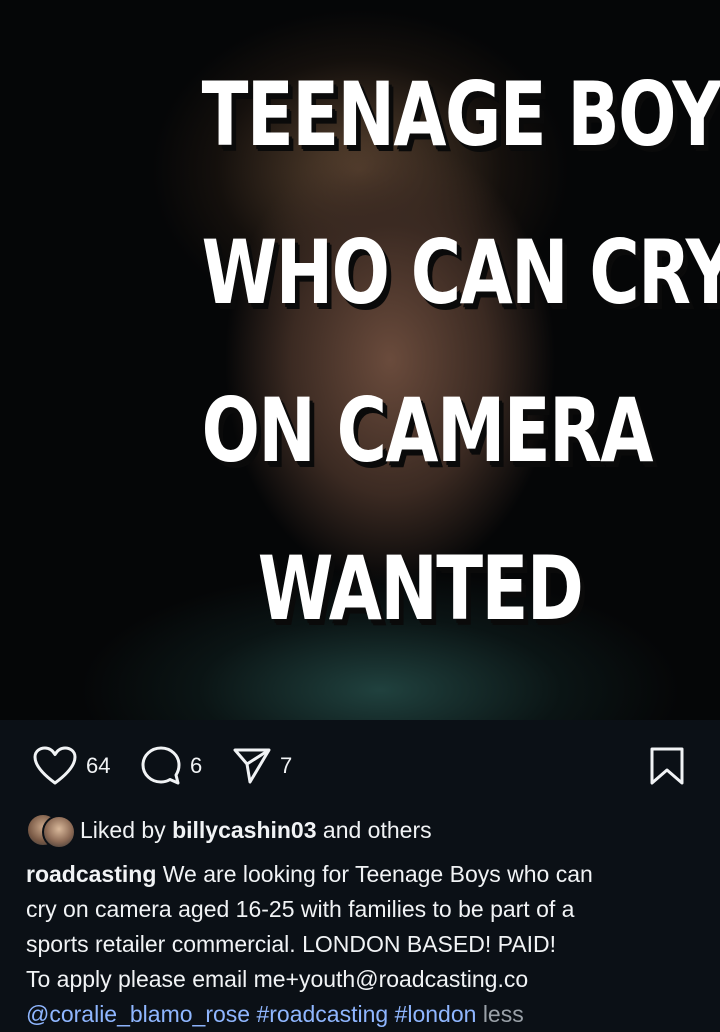 The width and height of the screenshot is (720, 1032). What do you see at coordinates (196, 765) in the screenshot?
I see `comment-count: 6` at bounding box center [196, 765].